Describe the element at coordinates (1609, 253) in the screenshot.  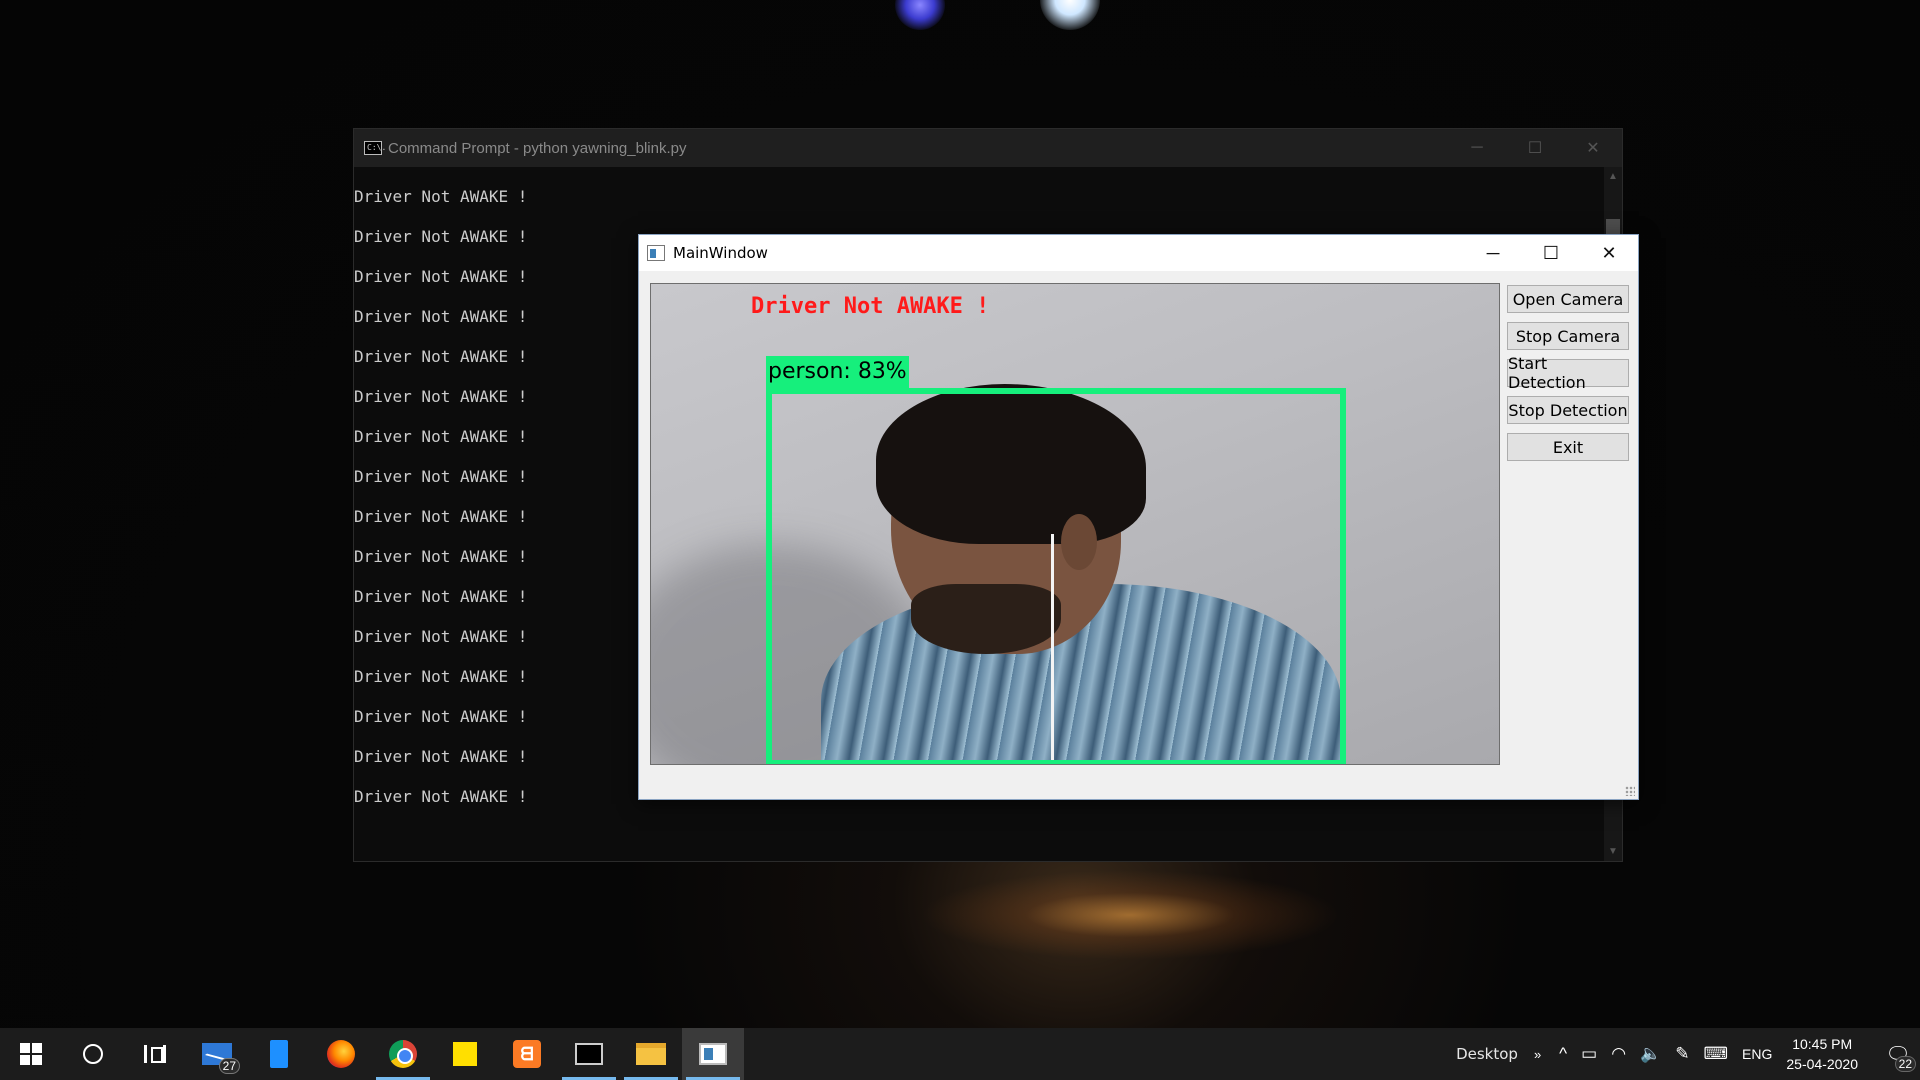
I see `close-button: ✕` at that location.